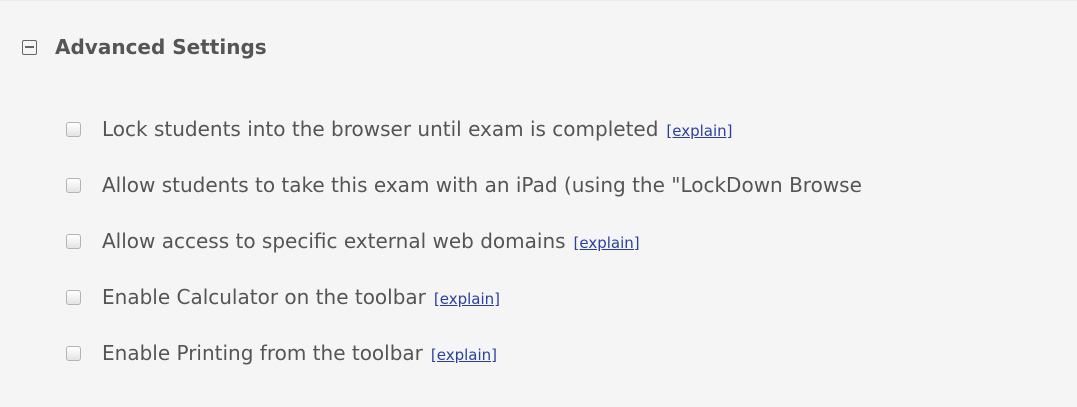 The width and height of the screenshot is (1077, 407). Describe the element at coordinates (73, 185) in the screenshot. I see `ipad-checkbox` at that location.